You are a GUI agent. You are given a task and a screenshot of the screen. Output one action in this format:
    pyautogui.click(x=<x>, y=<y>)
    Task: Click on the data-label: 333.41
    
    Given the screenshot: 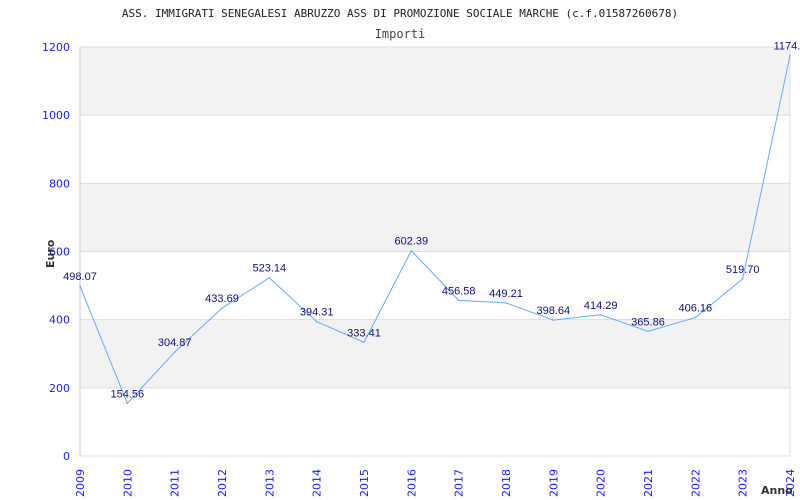 What is the action you would take?
    pyautogui.click(x=364, y=333)
    